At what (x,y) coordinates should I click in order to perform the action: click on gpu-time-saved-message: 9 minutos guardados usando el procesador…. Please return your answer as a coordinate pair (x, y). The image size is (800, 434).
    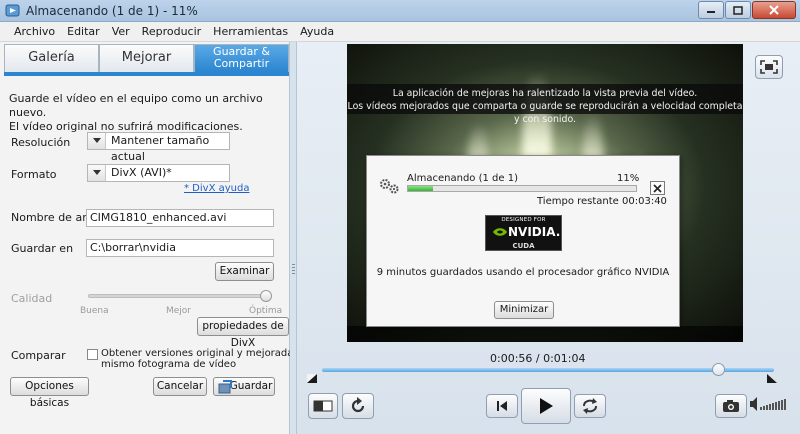
    Looking at the image, I should click on (523, 272).